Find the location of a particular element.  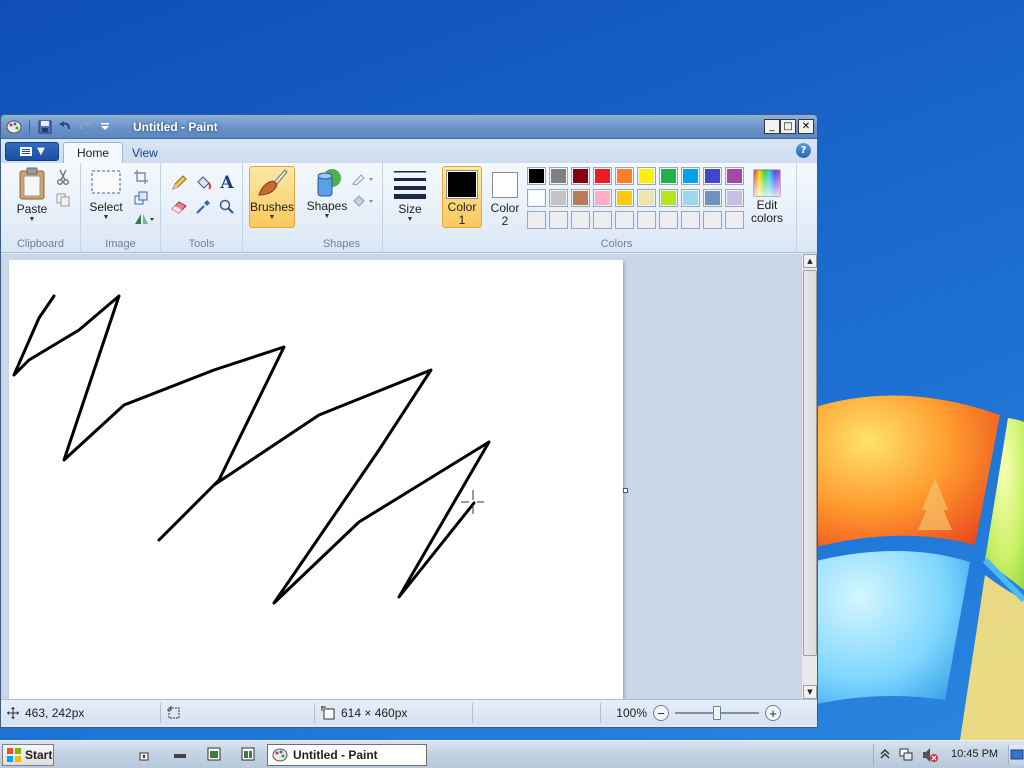

outline-icon is located at coordinates (364, 179).